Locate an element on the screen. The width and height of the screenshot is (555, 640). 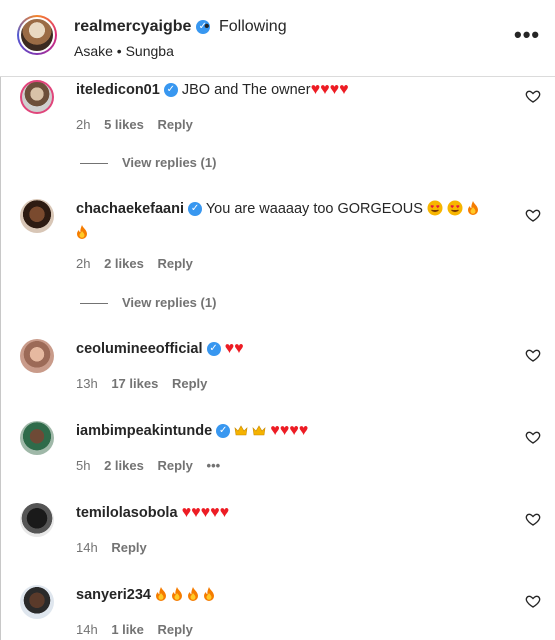
comment-time: 5h is located at coordinates (83, 465).